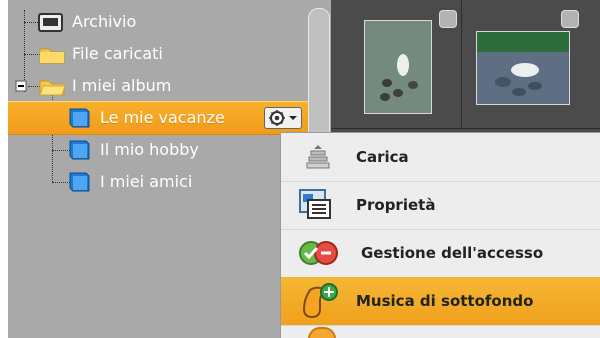 Image resolution: width=600 pixels, height=338 pixels. Describe the element at coordinates (146, 181) in the screenshot. I see `tree-label: I miei amici` at that location.